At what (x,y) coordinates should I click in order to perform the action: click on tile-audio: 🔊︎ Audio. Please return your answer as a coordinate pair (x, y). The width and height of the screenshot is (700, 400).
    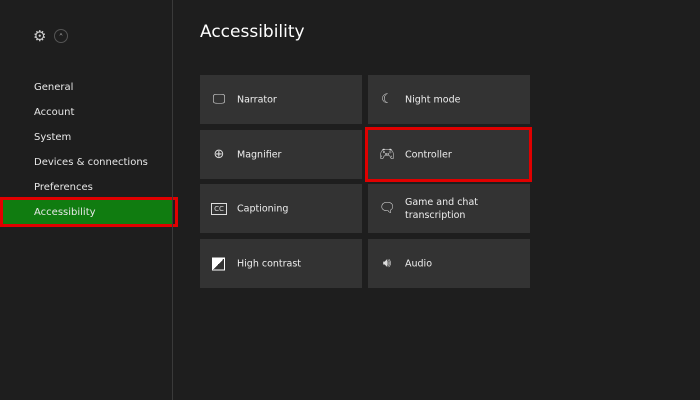
    Looking at the image, I should click on (449, 263).